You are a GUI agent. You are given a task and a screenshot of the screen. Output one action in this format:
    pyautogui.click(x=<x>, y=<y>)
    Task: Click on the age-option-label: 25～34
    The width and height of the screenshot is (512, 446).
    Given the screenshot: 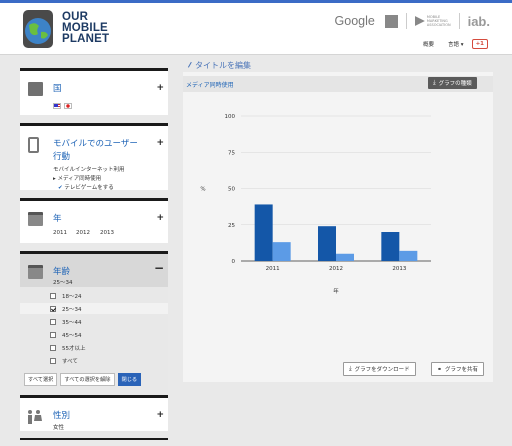 What is the action you would take?
    pyautogui.click(x=72, y=309)
    